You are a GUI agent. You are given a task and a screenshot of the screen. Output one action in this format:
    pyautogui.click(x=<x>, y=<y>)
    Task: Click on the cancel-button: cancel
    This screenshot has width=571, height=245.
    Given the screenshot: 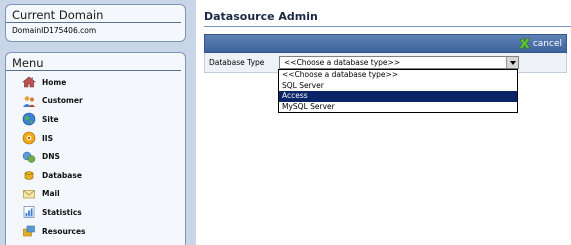 What is the action you would take?
    pyautogui.click(x=540, y=43)
    